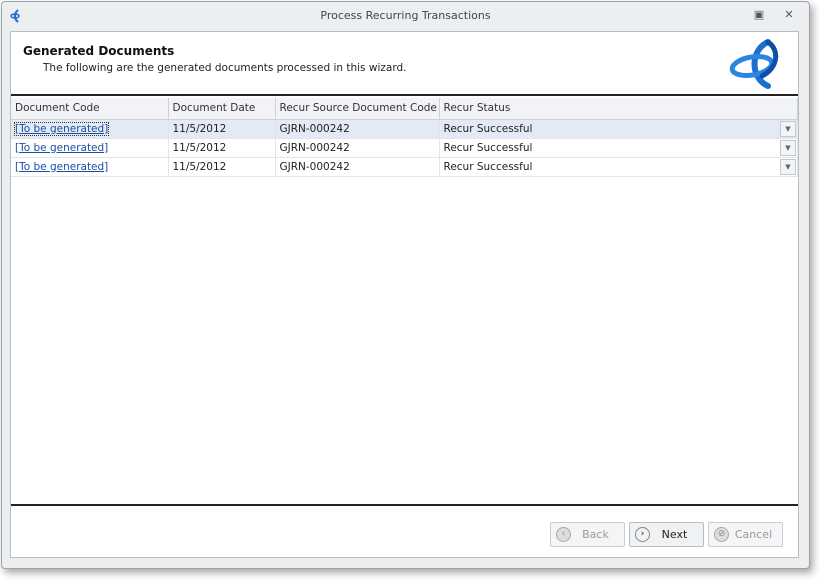 The width and height of the screenshot is (826, 585). I want to click on cancel-button: ⊘ Cancel, so click(745, 534).